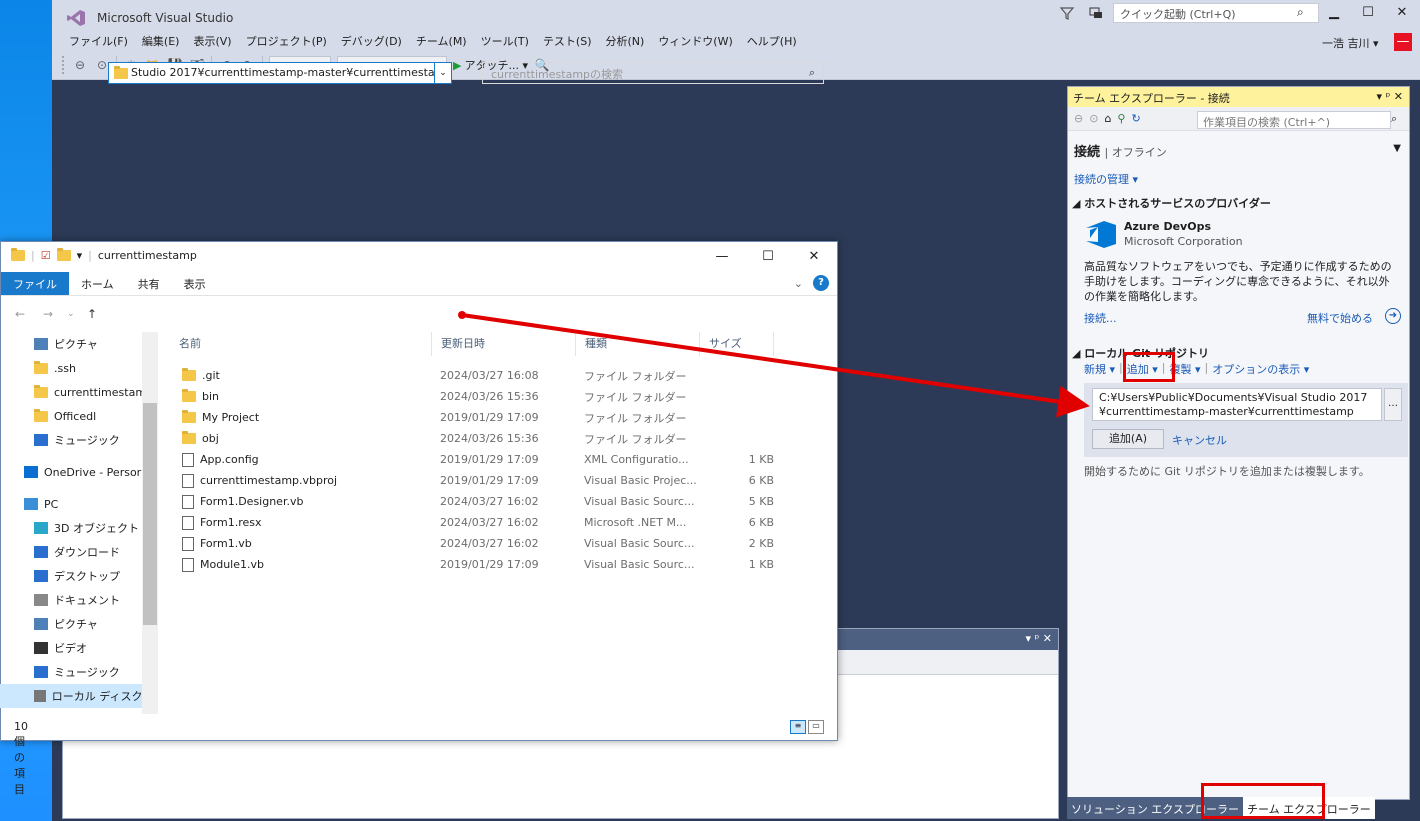  I want to click on cancel-link: キャンセル, so click(1199, 440).